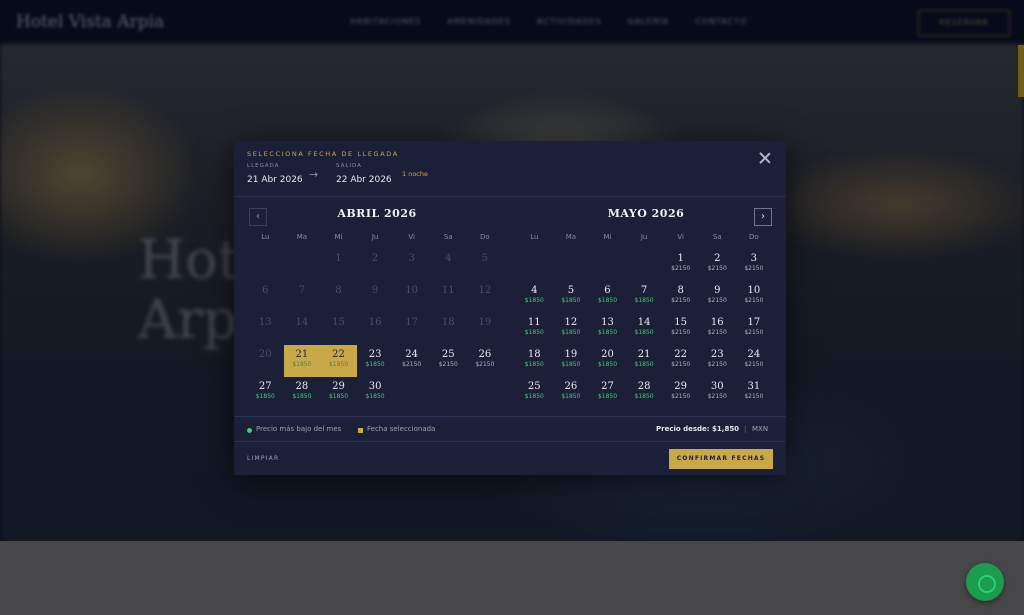 This screenshot has height=615, width=1024. I want to click on day-number: 26, so click(571, 386).